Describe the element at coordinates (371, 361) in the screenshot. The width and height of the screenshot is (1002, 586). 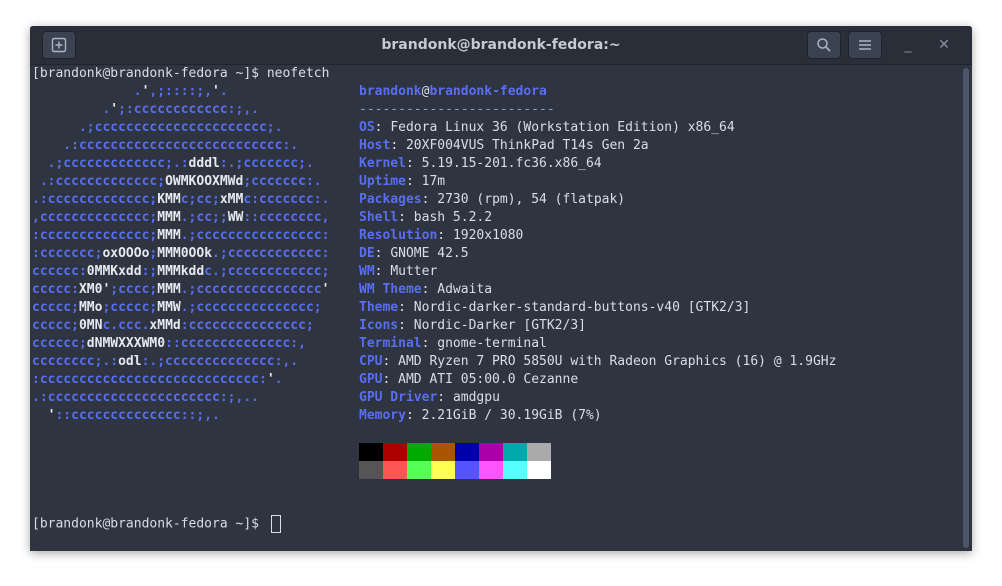
I see `info-key: CPU` at that location.